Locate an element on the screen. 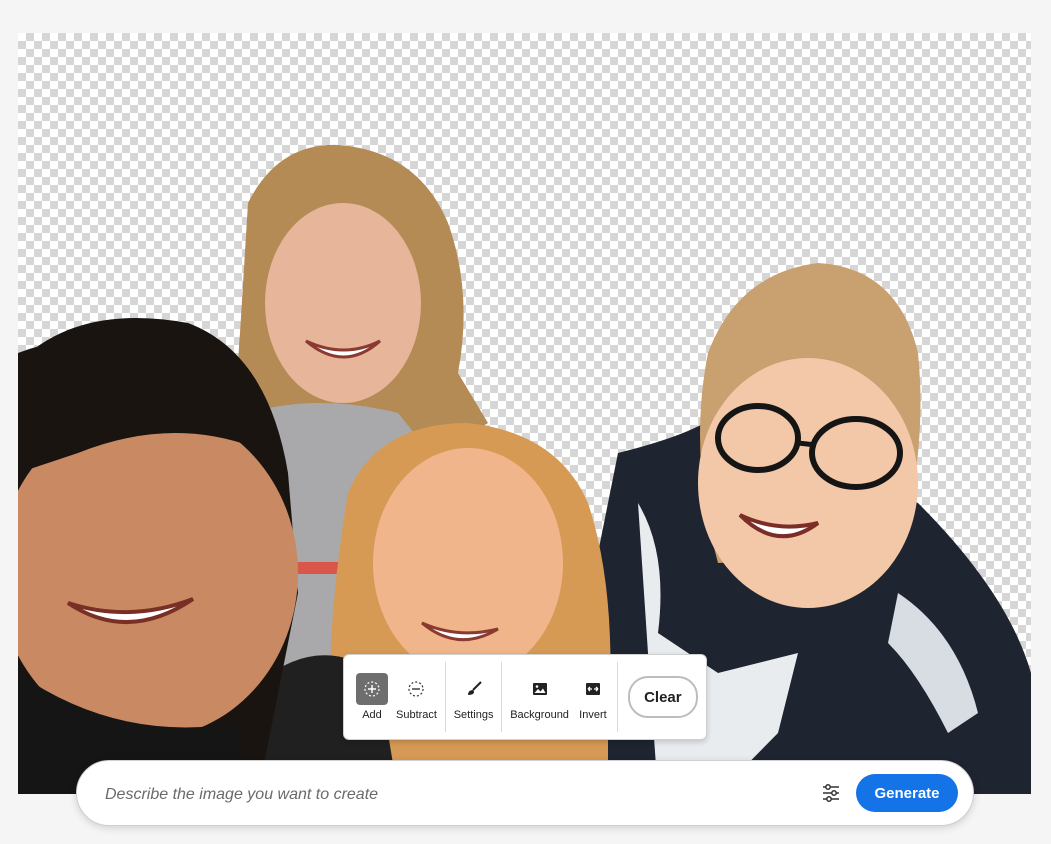 The height and width of the screenshot is (844, 1051). prompt-bar: Generate is located at coordinates (525, 793).